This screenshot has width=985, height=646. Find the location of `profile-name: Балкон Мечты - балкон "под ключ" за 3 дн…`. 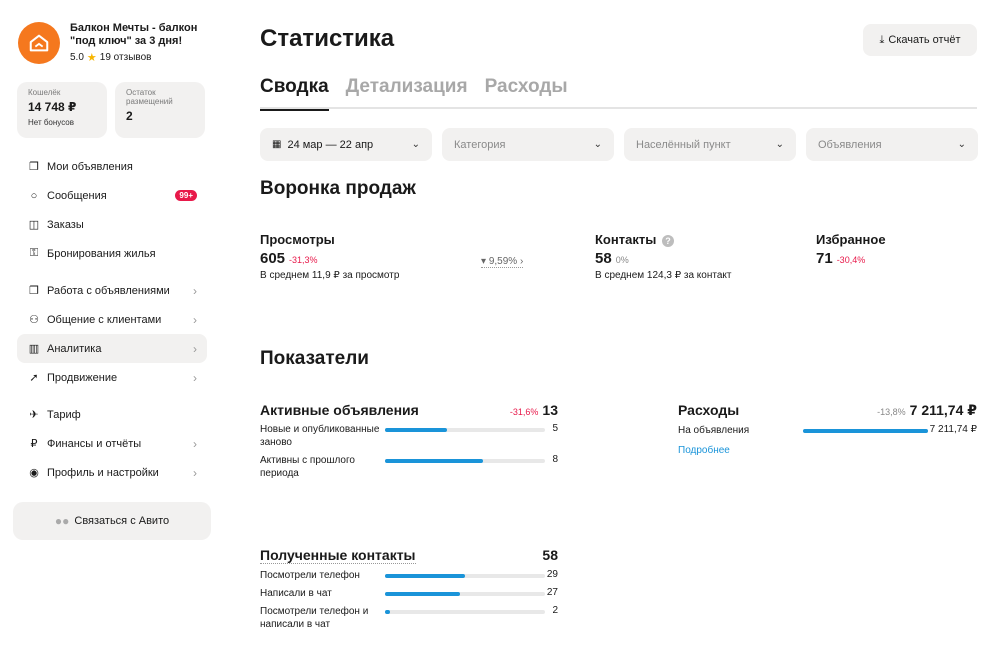

profile-name: Балкон Мечты - балкон "под ключ" за 3 дн… is located at coordinates (140, 35).